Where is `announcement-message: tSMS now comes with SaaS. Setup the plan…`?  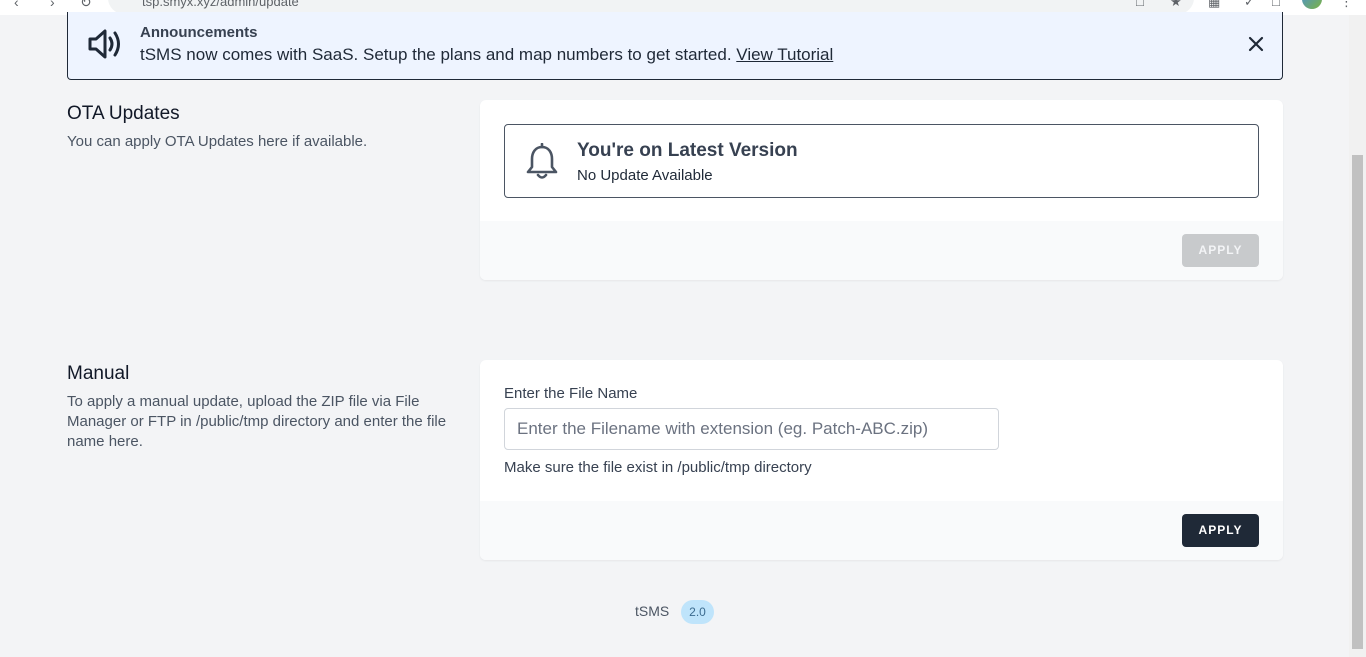 announcement-message: tSMS now comes with SaaS. Setup the plan… is located at coordinates (487, 54).